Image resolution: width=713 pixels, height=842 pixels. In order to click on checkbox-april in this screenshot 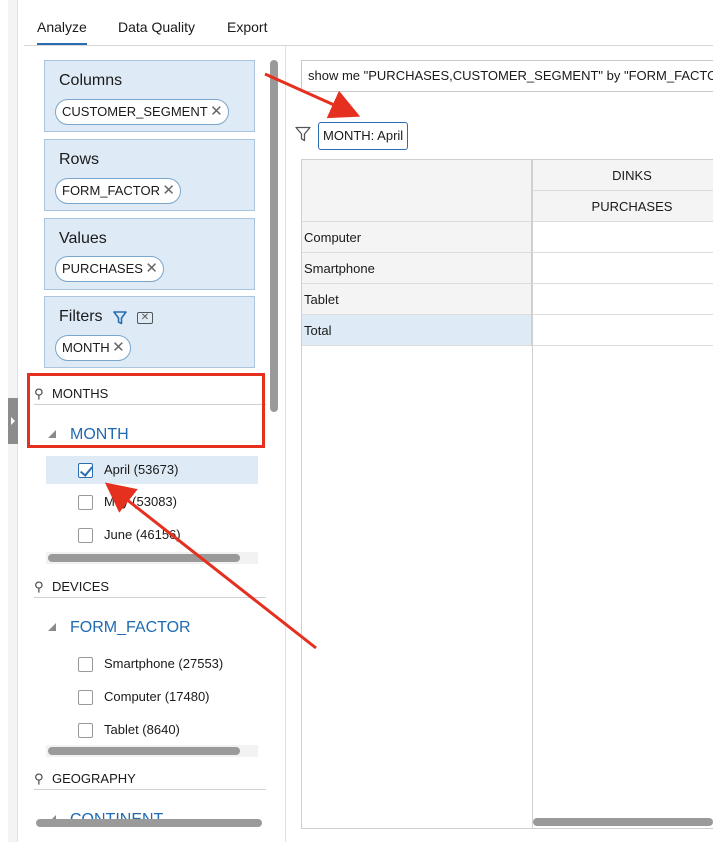, I will do `click(85, 470)`.